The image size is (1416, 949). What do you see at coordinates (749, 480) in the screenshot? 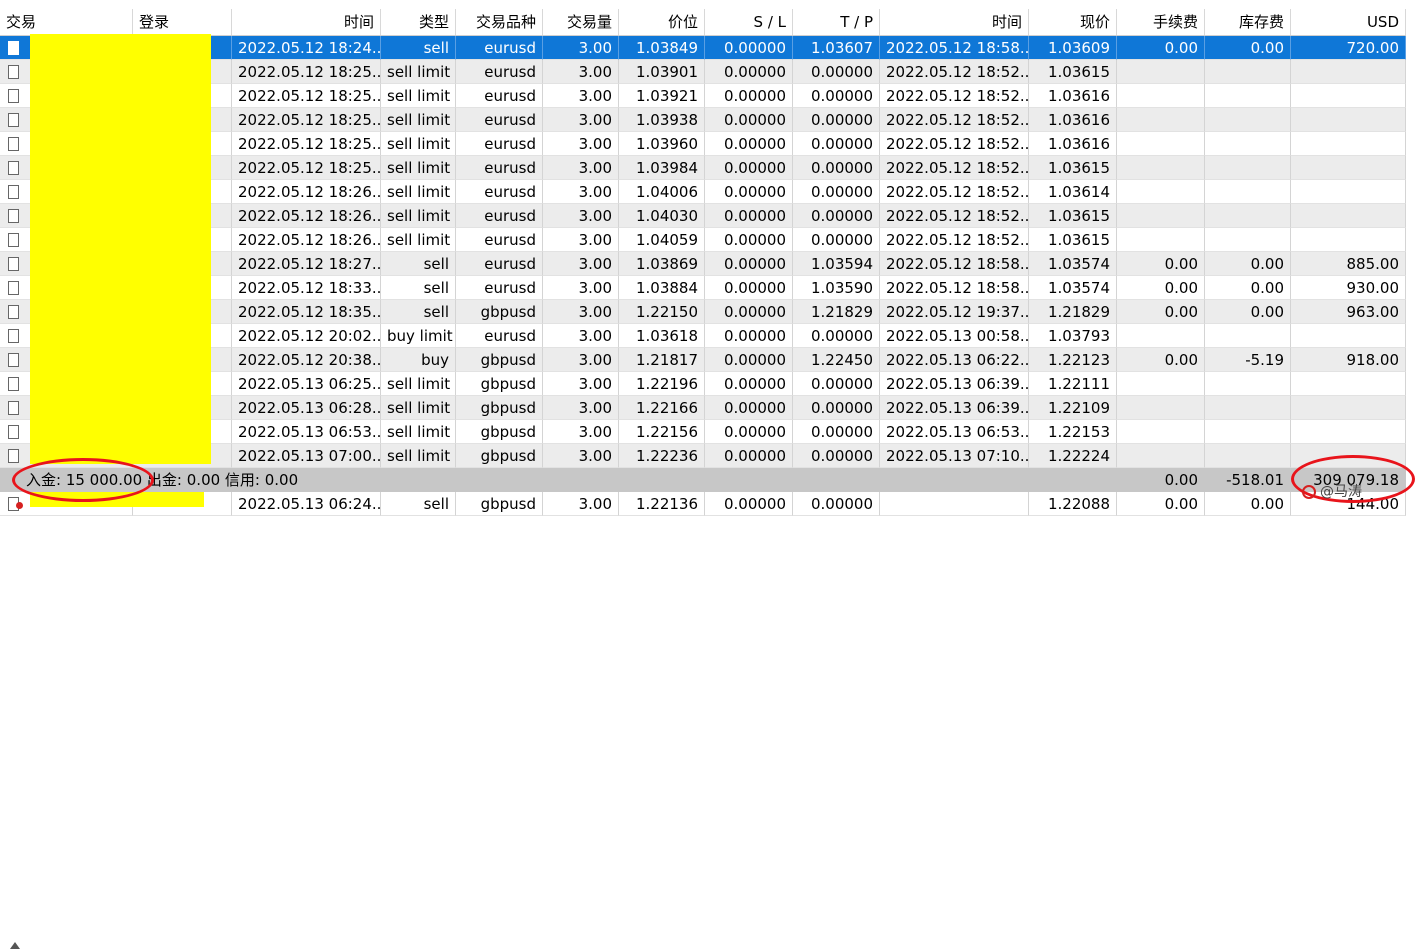
I see `summary-cell` at bounding box center [749, 480].